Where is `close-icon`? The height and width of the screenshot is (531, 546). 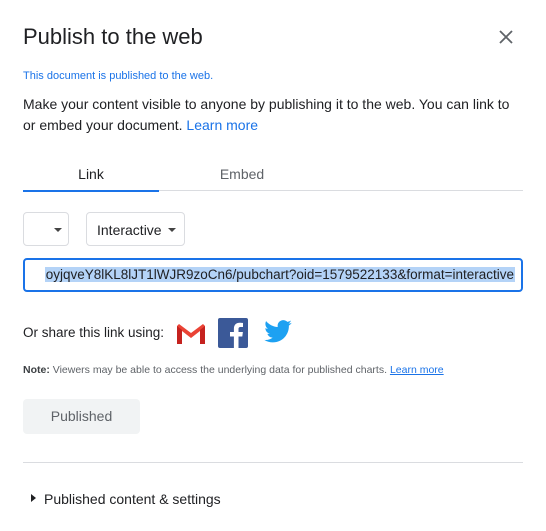
close-icon is located at coordinates (506, 37).